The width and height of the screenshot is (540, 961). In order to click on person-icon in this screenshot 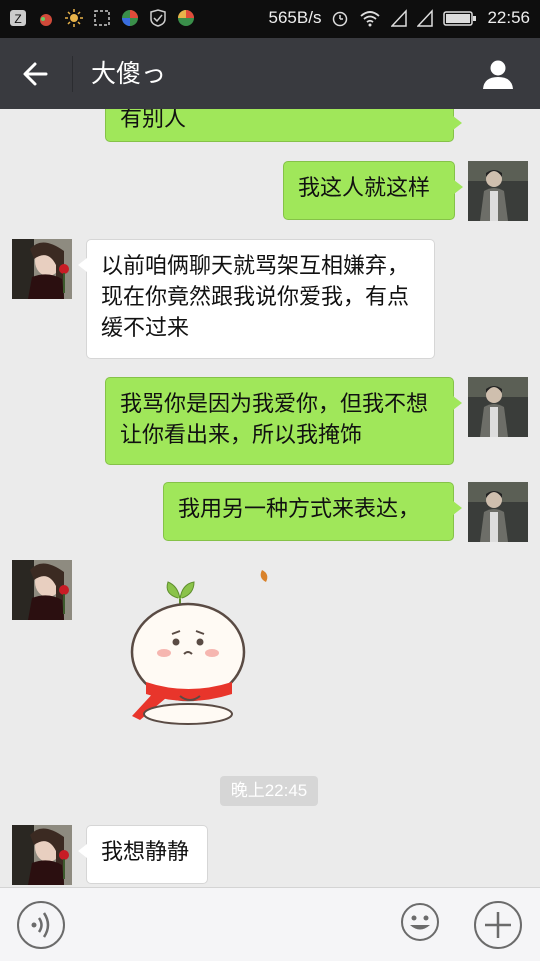, I will do `click(498, 74)`.